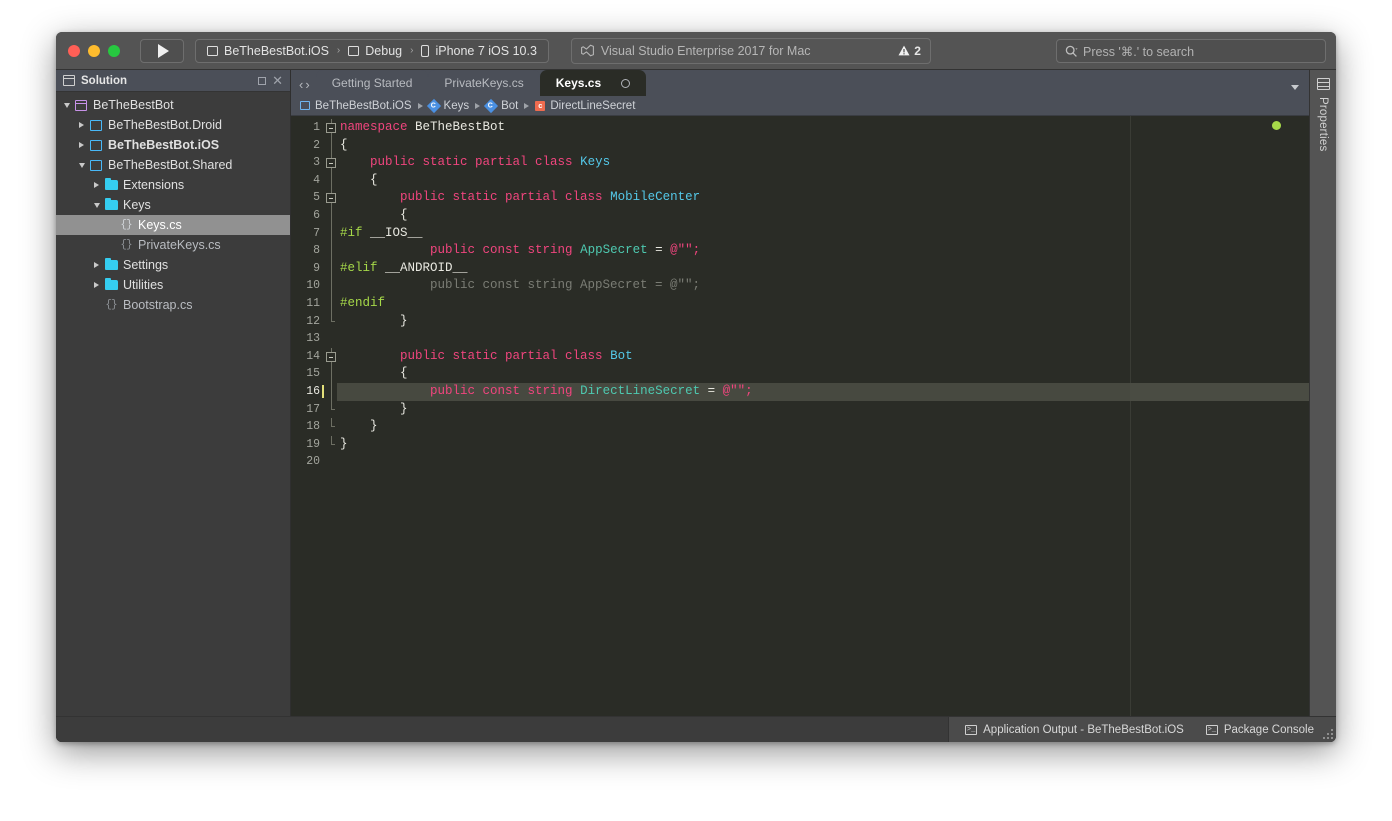 This screenshot has height=821, width=1392. Describe the element at coordinates (800, 215) in the screenshot. I see `code-line: 6 {` at that location.